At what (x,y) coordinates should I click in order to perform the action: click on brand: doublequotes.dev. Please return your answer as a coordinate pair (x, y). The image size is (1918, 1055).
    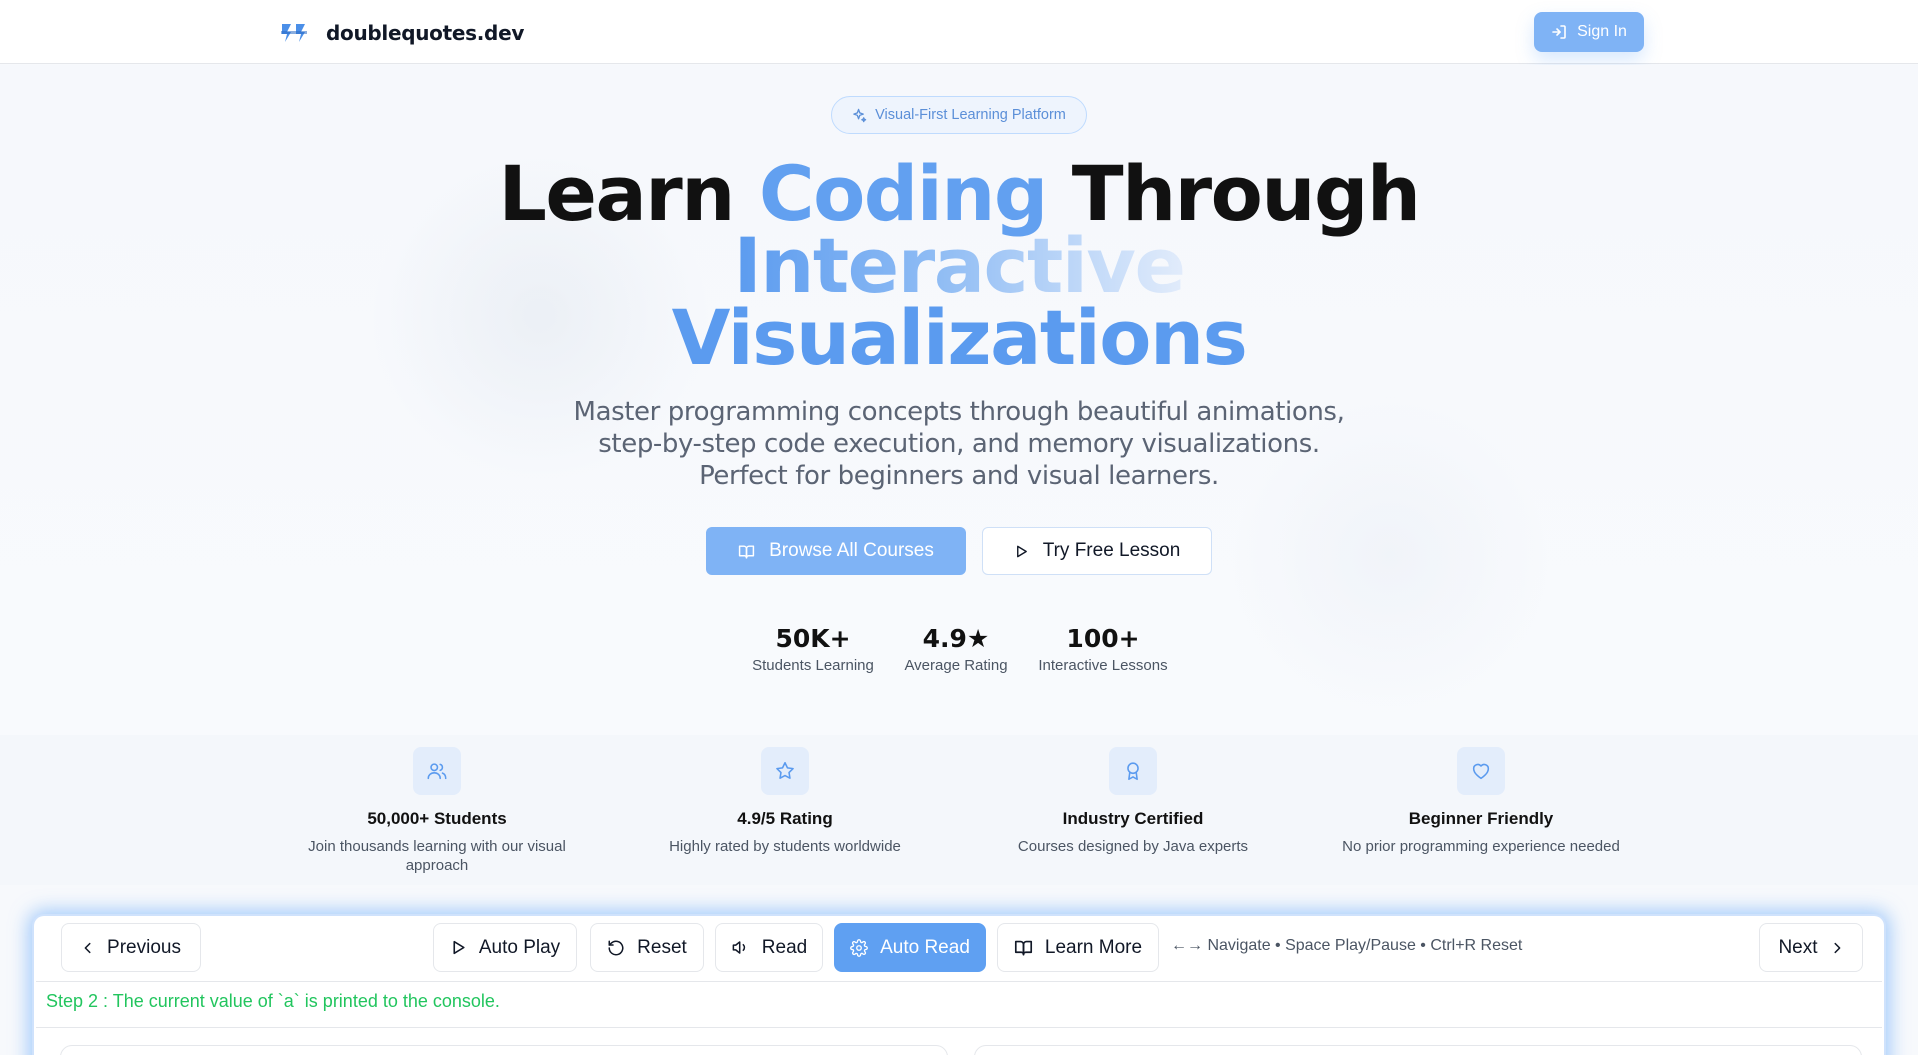
    Looking at the image, I should click on (401, 33).